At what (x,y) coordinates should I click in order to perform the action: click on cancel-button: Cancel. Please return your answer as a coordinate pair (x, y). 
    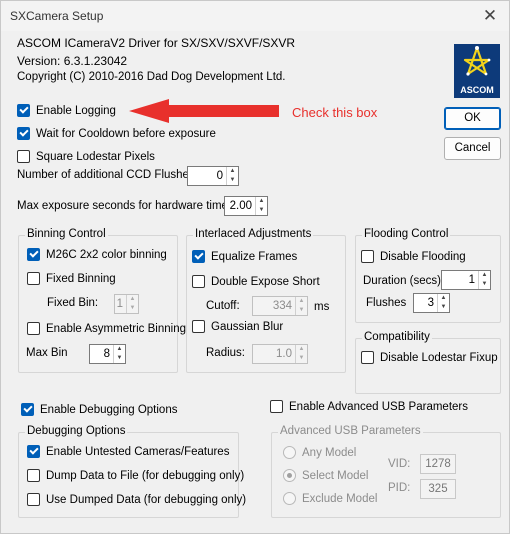
    Looking at the image, I should click on (472, 148).